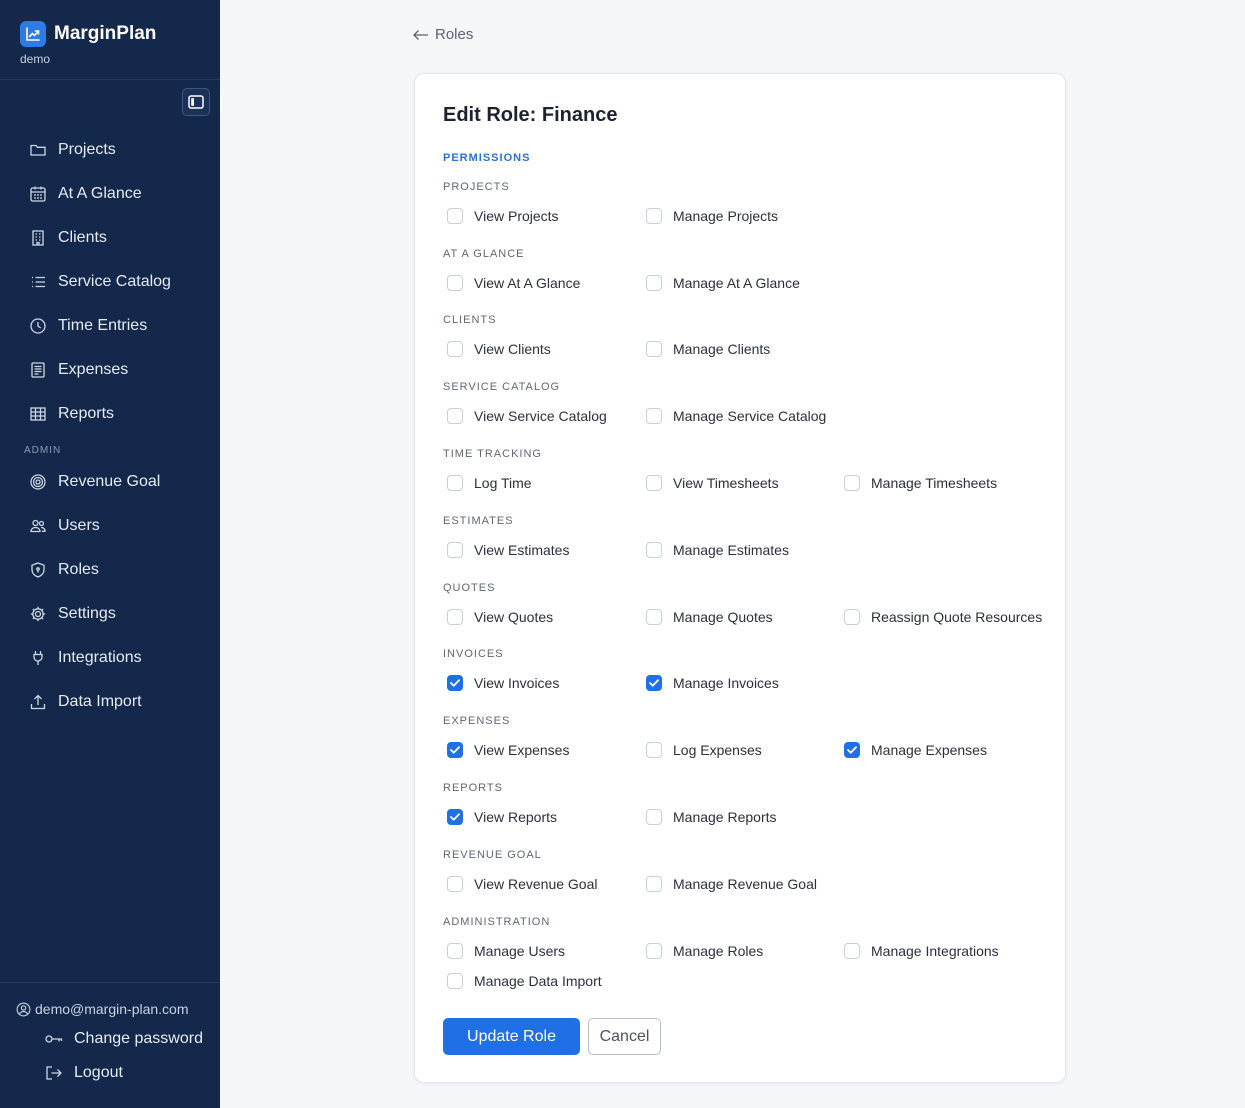 Image resolution: width=1245 pixels, height=1108 pixels. I want to click on sidebar-item-at-a-glance: At A Glance, so click(85, 194).